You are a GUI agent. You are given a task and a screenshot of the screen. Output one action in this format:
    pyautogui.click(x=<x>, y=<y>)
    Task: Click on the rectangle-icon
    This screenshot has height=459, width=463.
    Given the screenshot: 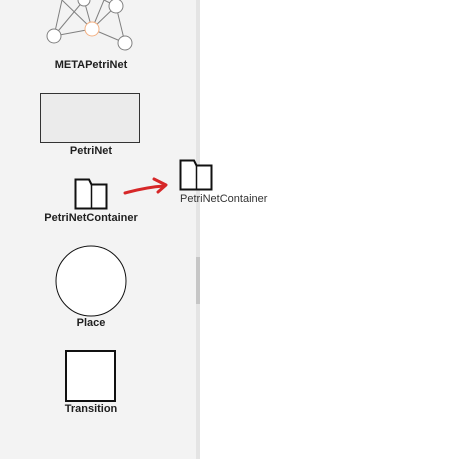 What is the action you would take?
    pyautogui.click(x=90, y=118)
    